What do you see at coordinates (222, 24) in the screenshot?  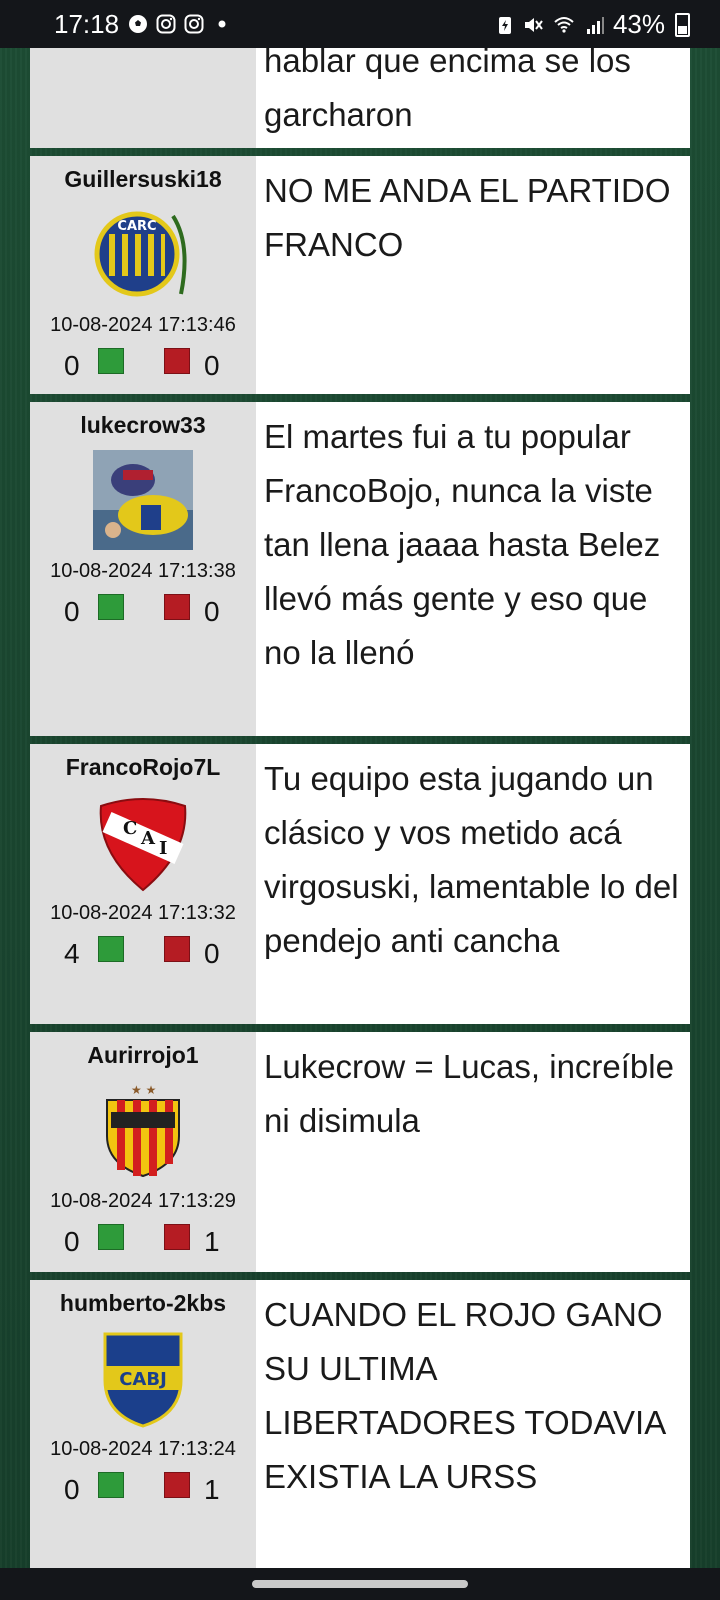 I see `dot-icon` at bounding box center [222, 24].